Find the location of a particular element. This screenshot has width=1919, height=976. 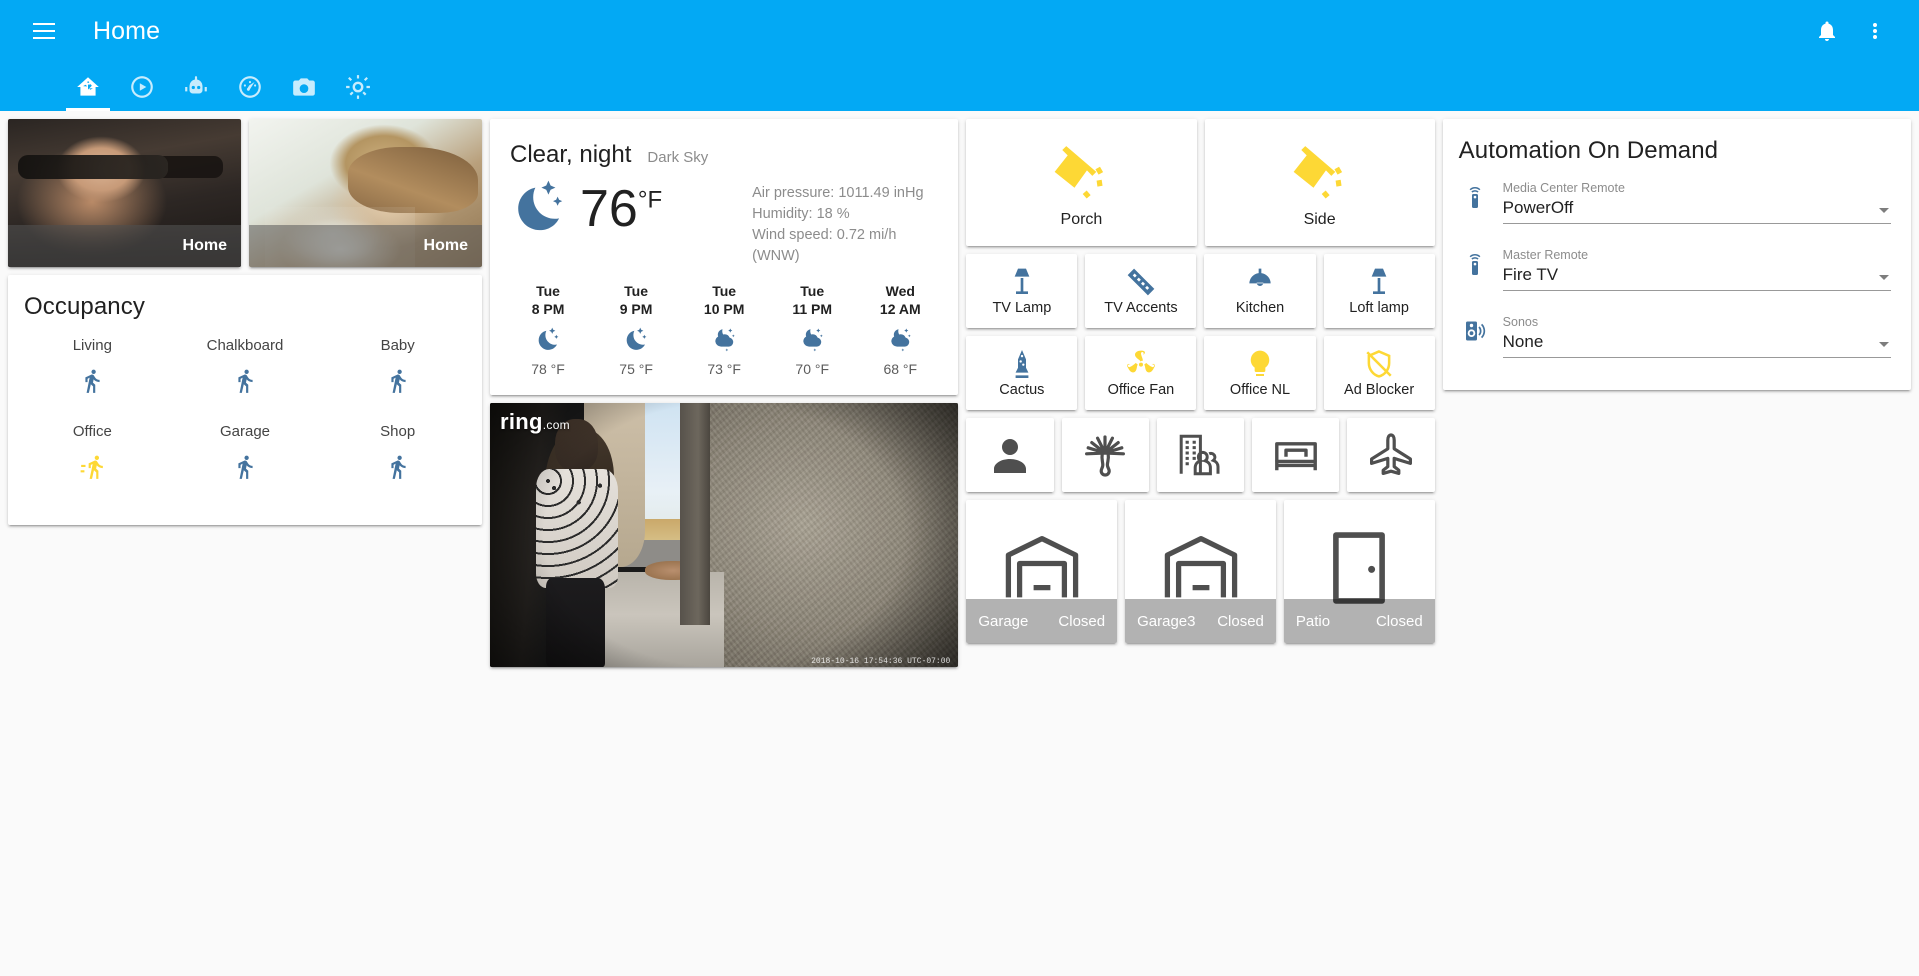

led-strip-icon is located at coordinates (1141, 282).